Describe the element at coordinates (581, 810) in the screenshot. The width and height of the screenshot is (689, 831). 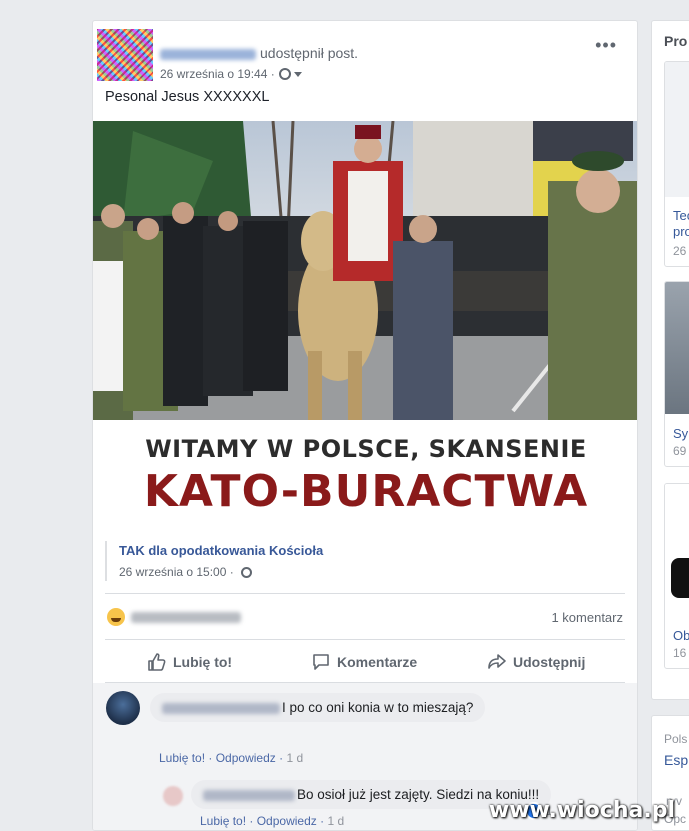
I see `site-watermark: www.wiocha.pl` at that location.